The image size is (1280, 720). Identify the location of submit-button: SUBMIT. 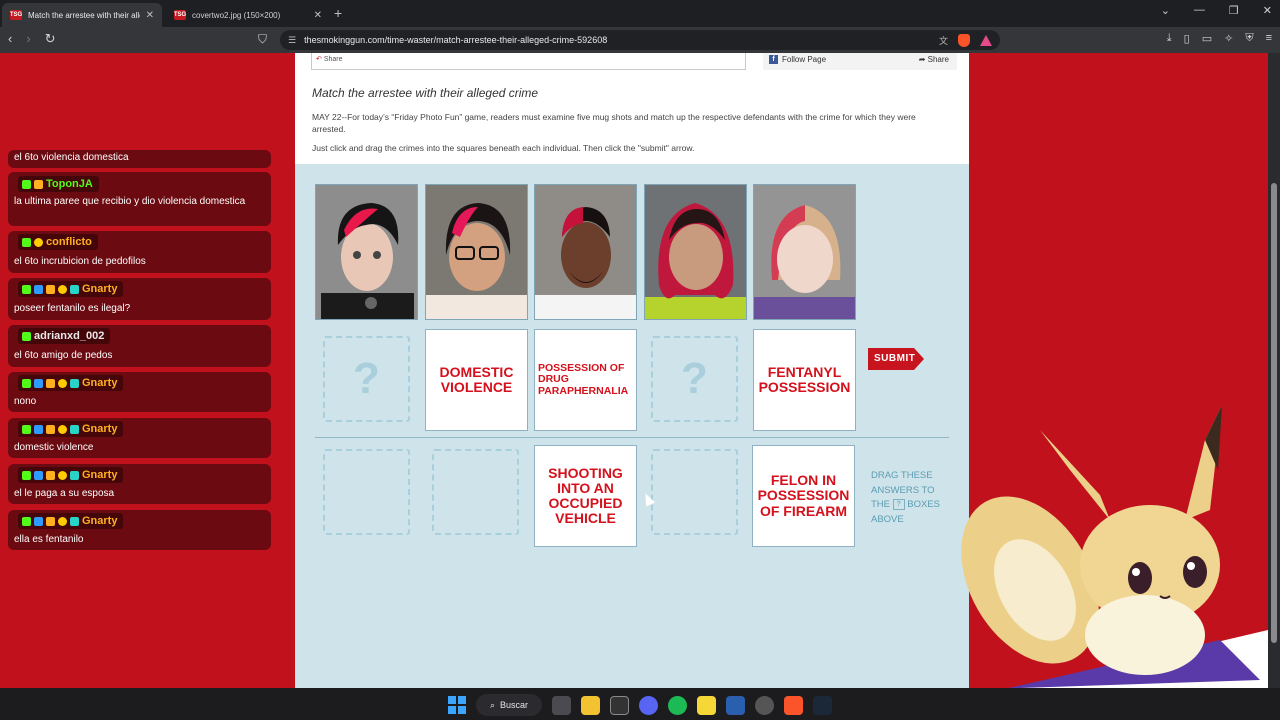
(896, 359).